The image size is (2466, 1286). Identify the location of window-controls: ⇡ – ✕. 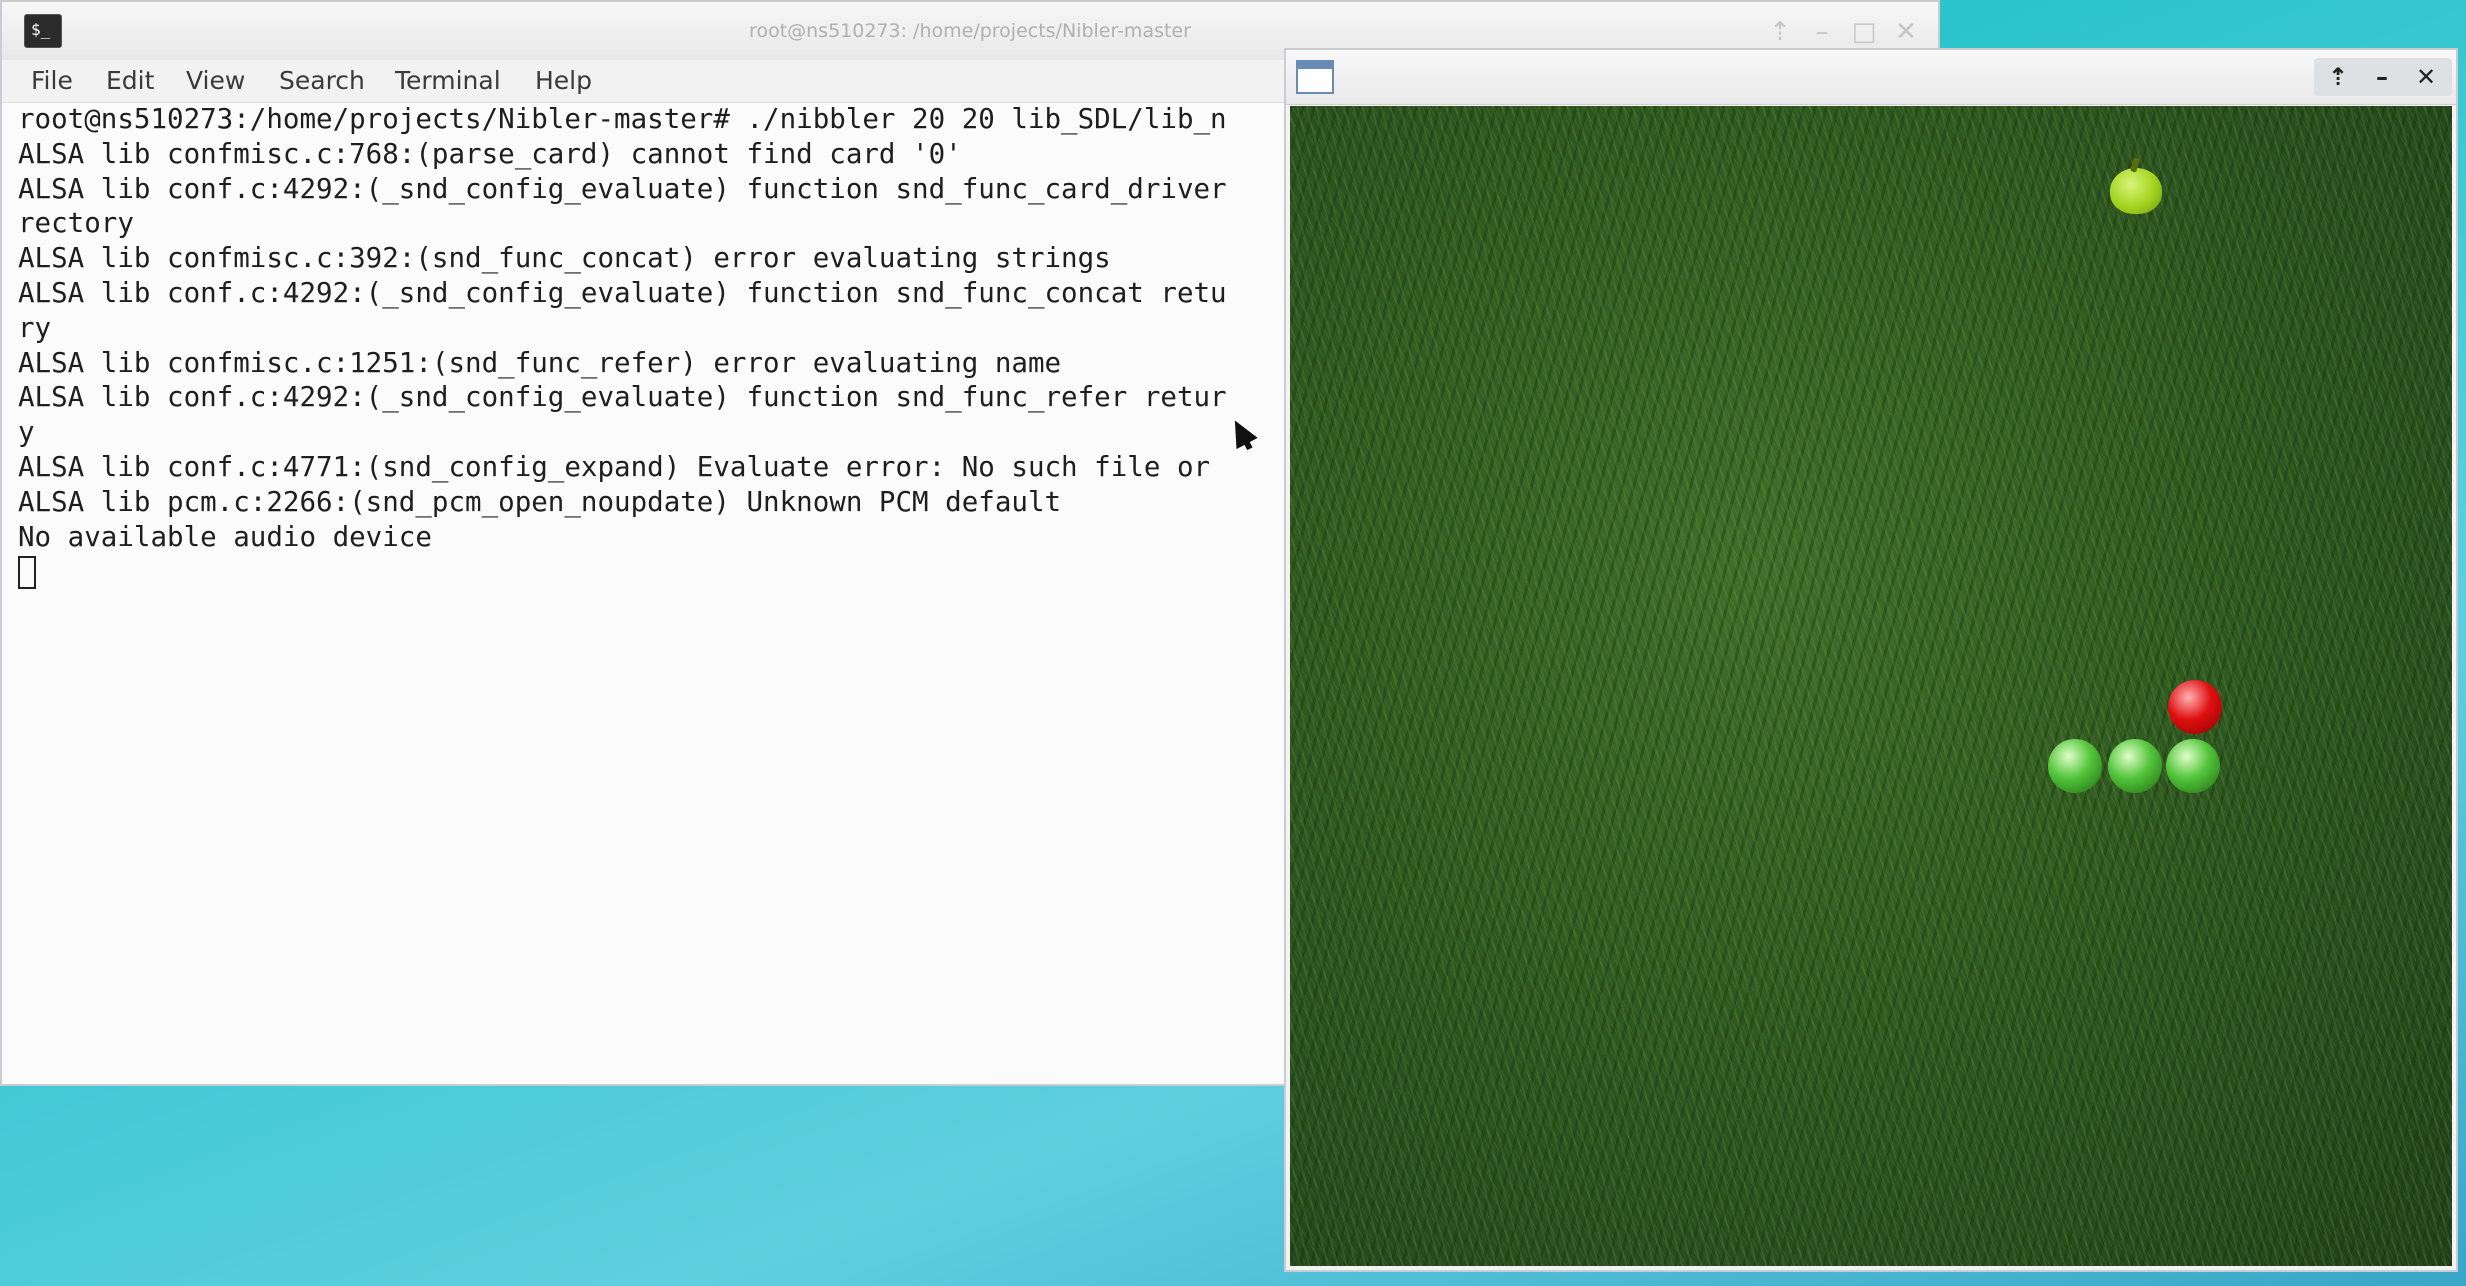
(2383, 77).